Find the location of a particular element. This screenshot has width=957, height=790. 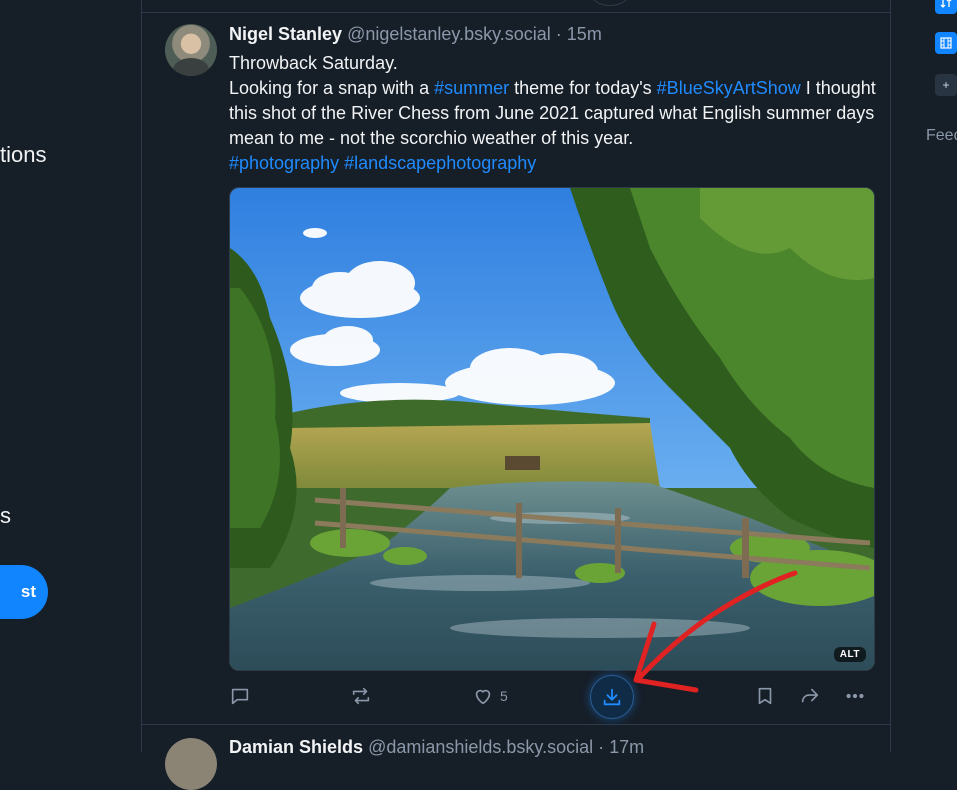

hashtag-landscapephotography: #landscapephotography is located at coordinates (440, 163).